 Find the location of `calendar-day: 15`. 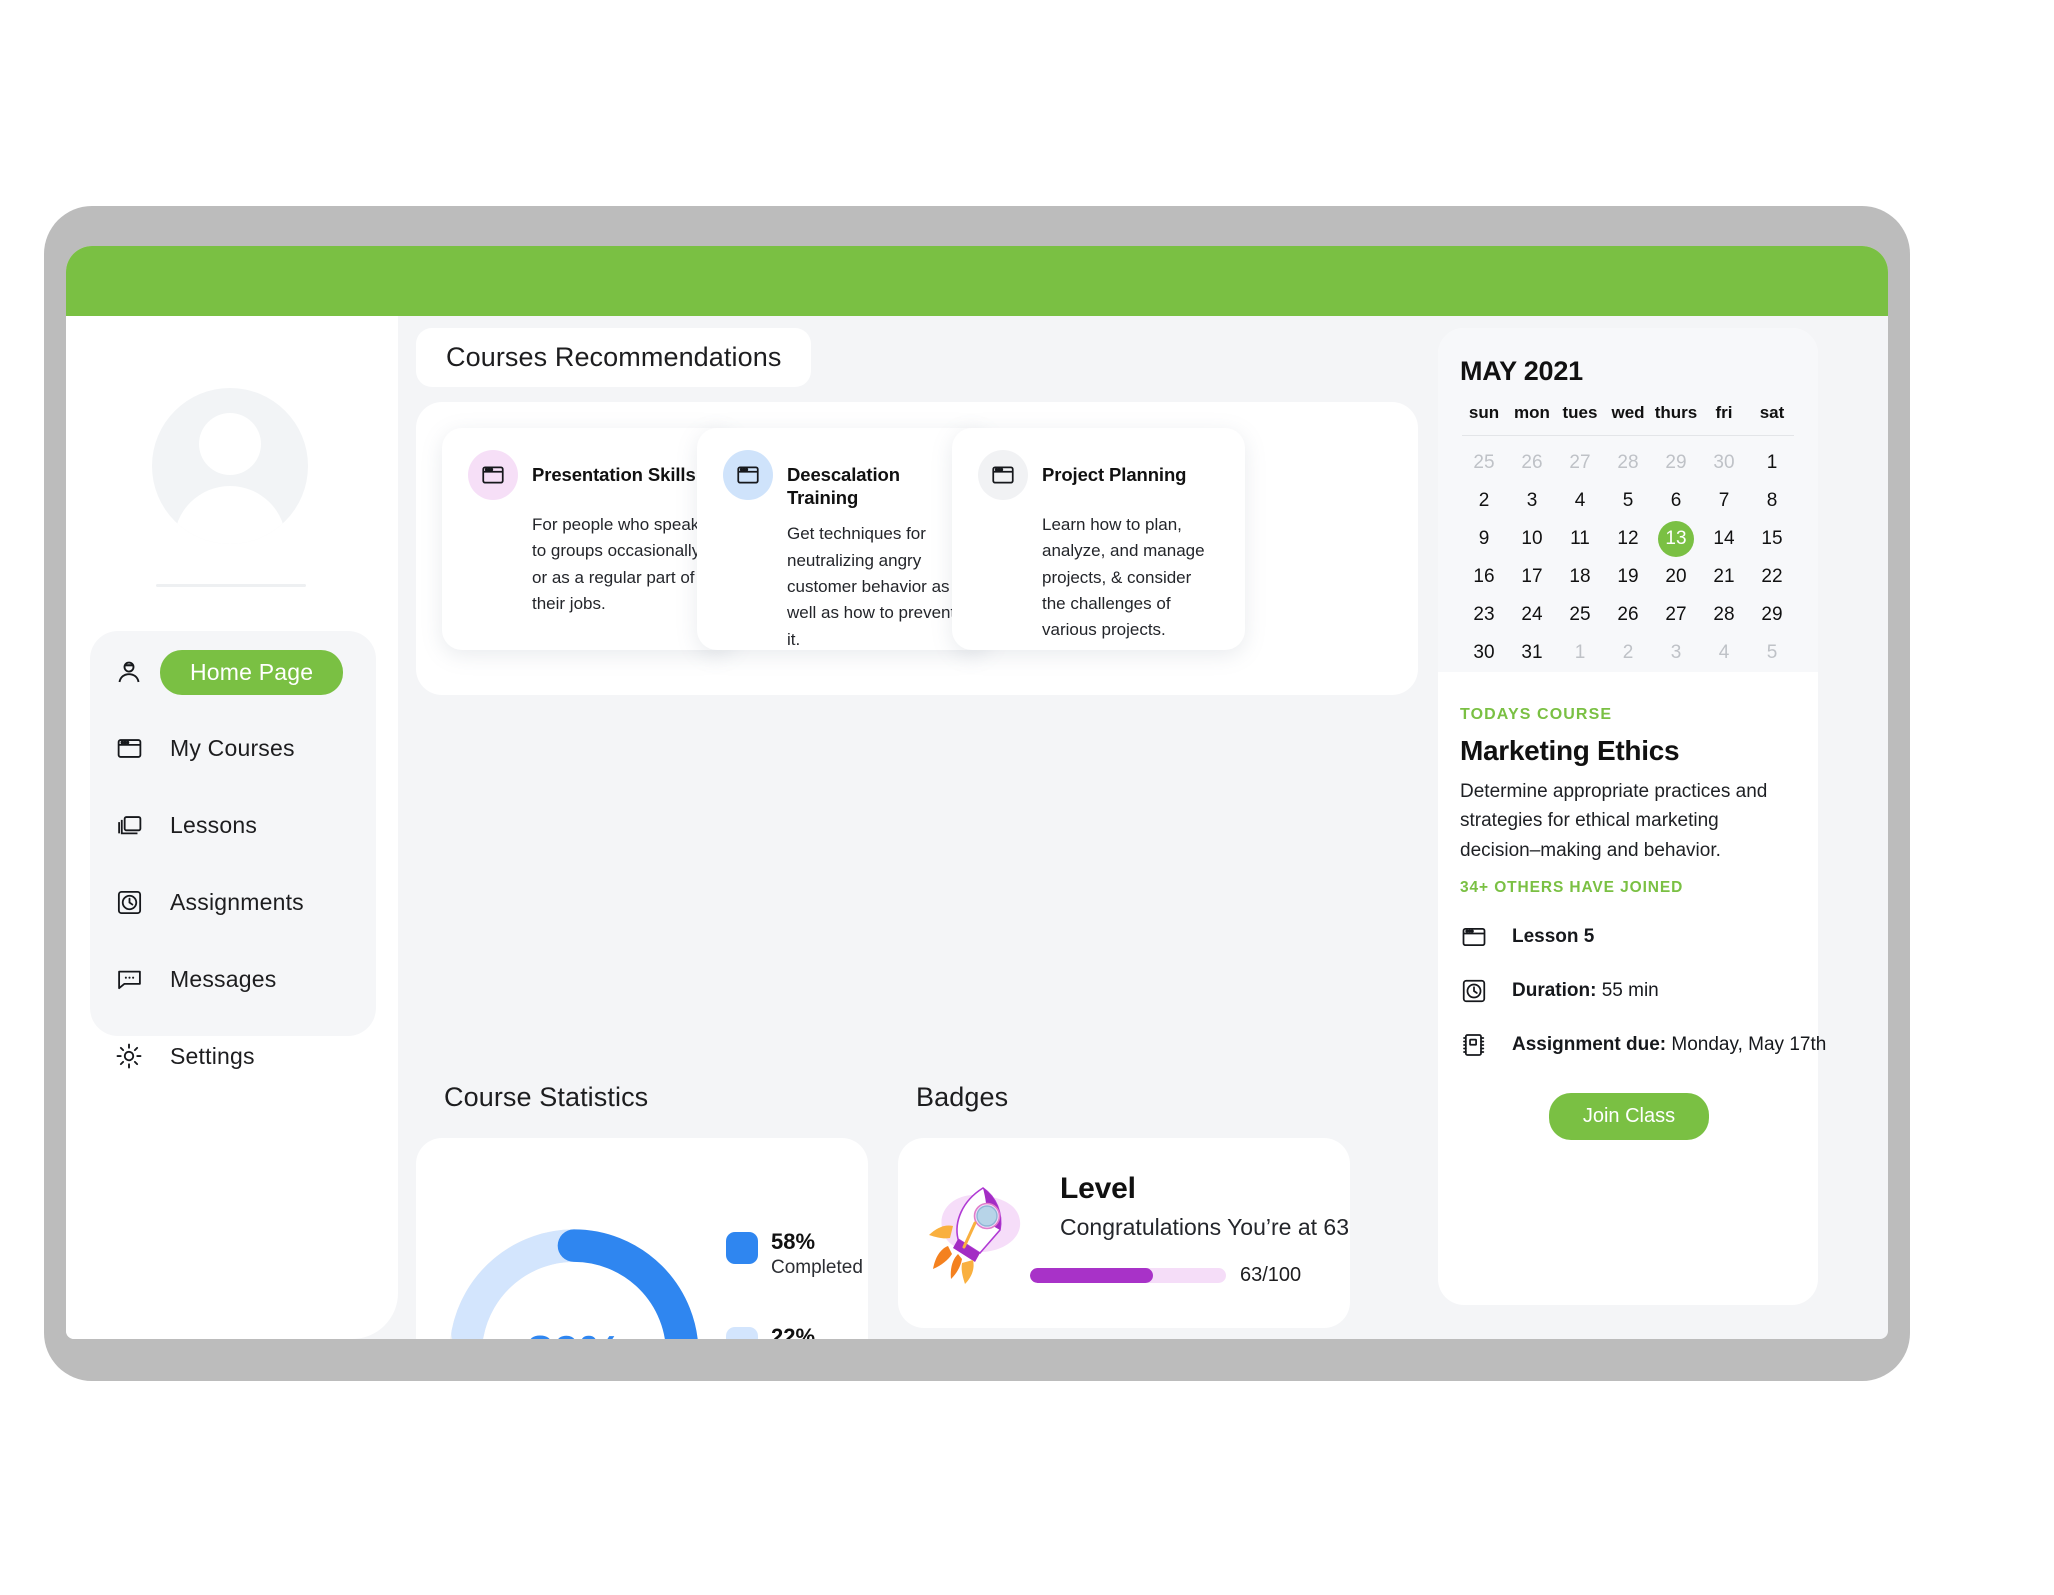

calendar-day: 15 is located at coordinates (1772, 539).